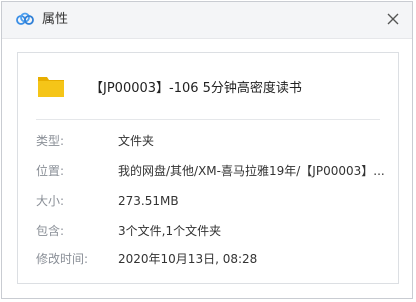 The image size is (416, 302). Describe the element at coordinates (212, 201) in the screenshot. I see `property-row-size: 大小: 273.51MB` at that location.